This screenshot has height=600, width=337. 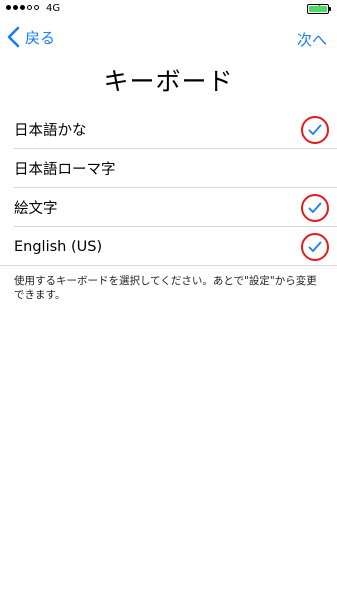 I want to click on keyboard-item-english-us: English (US), so click(x=168, y=246).